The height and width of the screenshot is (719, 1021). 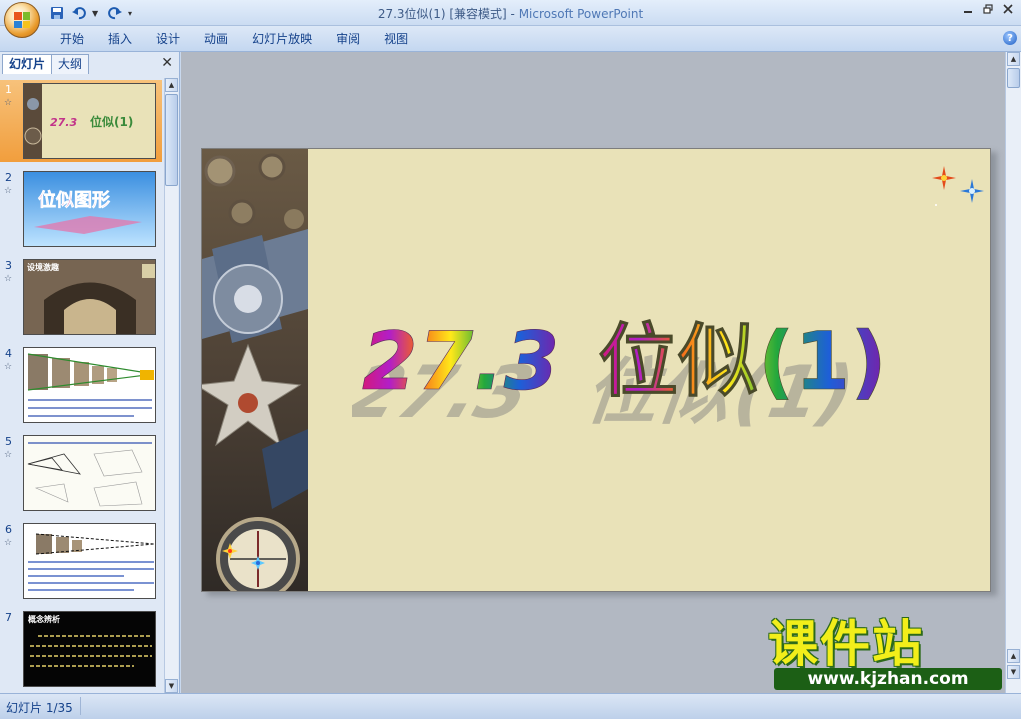 What do you see at coordinates (1013, 656) in the screenshot?
I see `prev-slide-icon: ▲` at bounding box center [1013, 656].